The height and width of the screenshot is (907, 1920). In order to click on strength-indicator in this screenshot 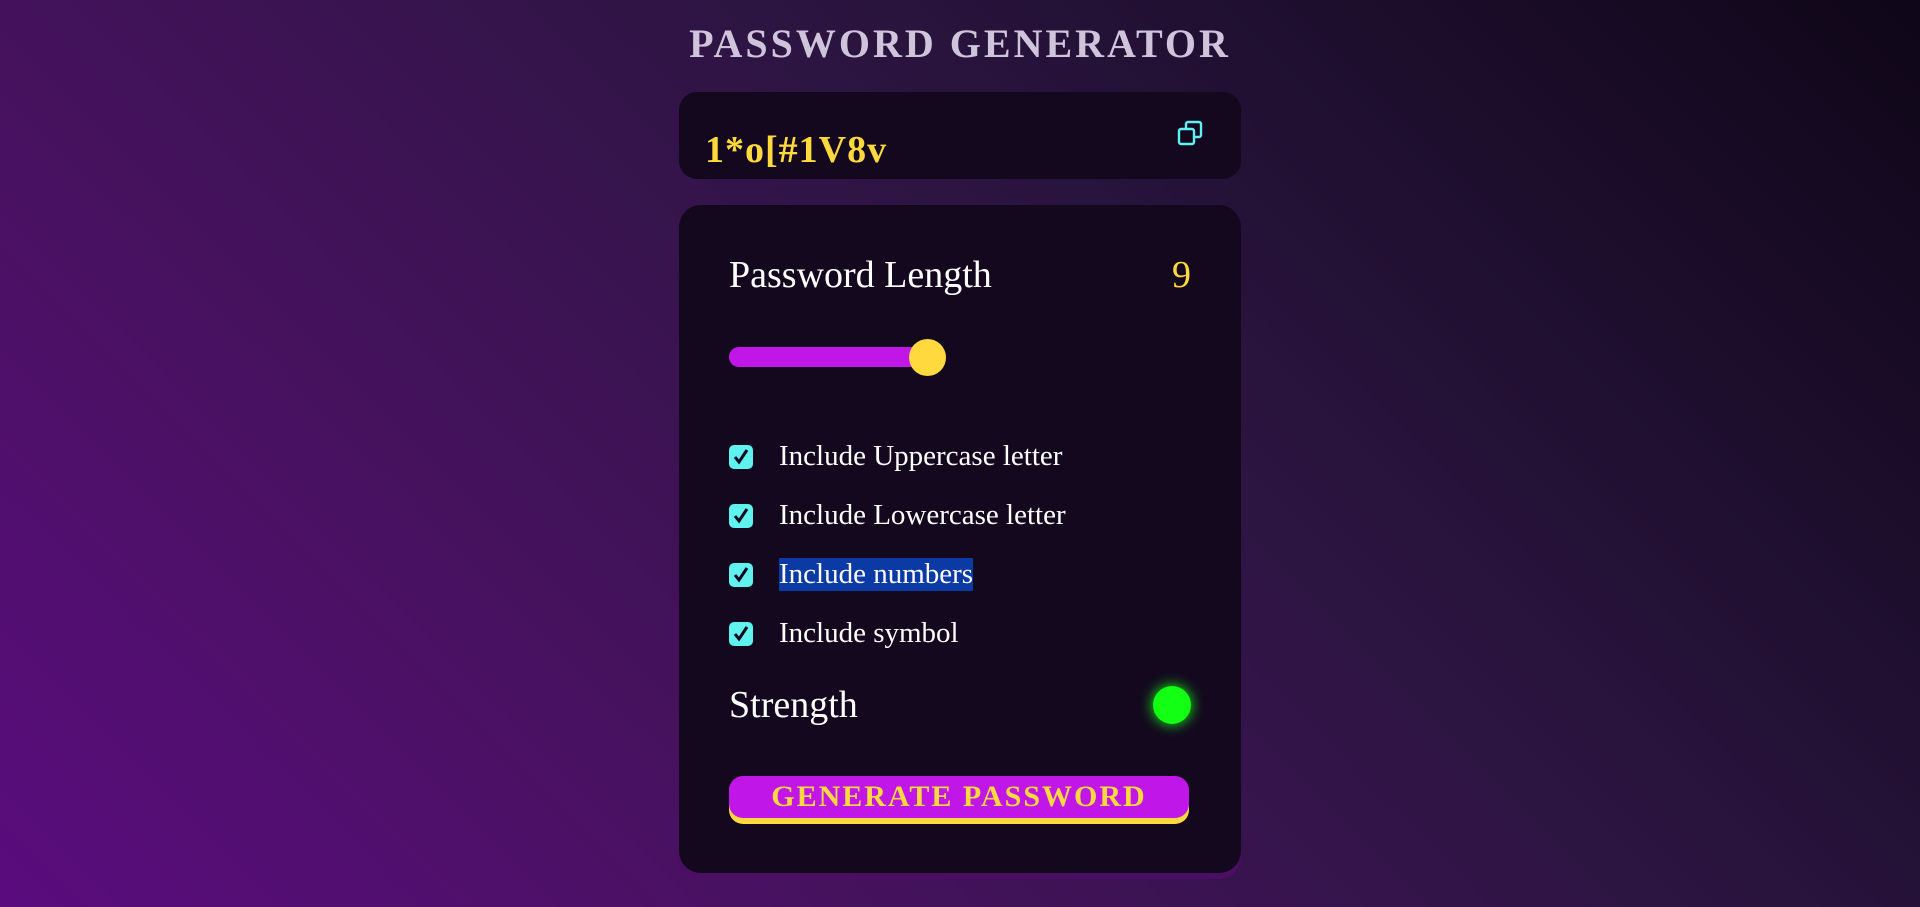, I will do `click(1172, 705)`.